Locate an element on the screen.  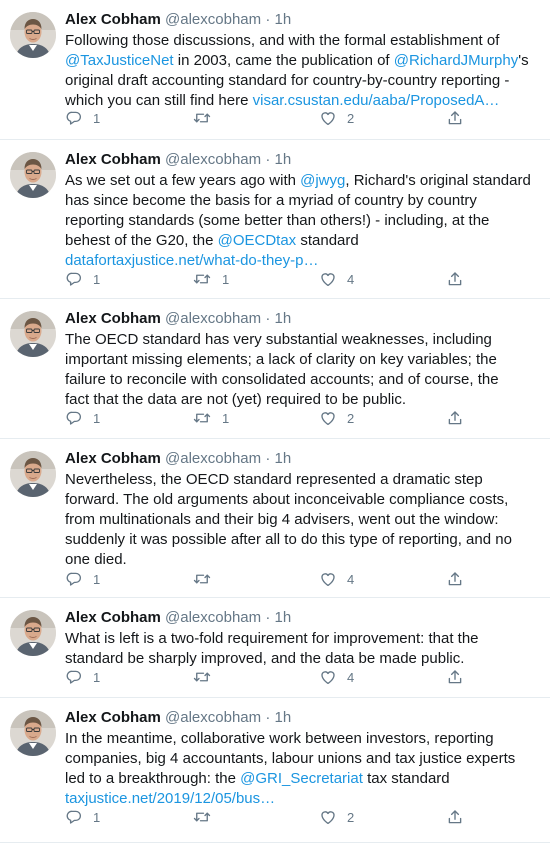
text-segment: in 2003, came the publication of is located at coordinates (283, 60).